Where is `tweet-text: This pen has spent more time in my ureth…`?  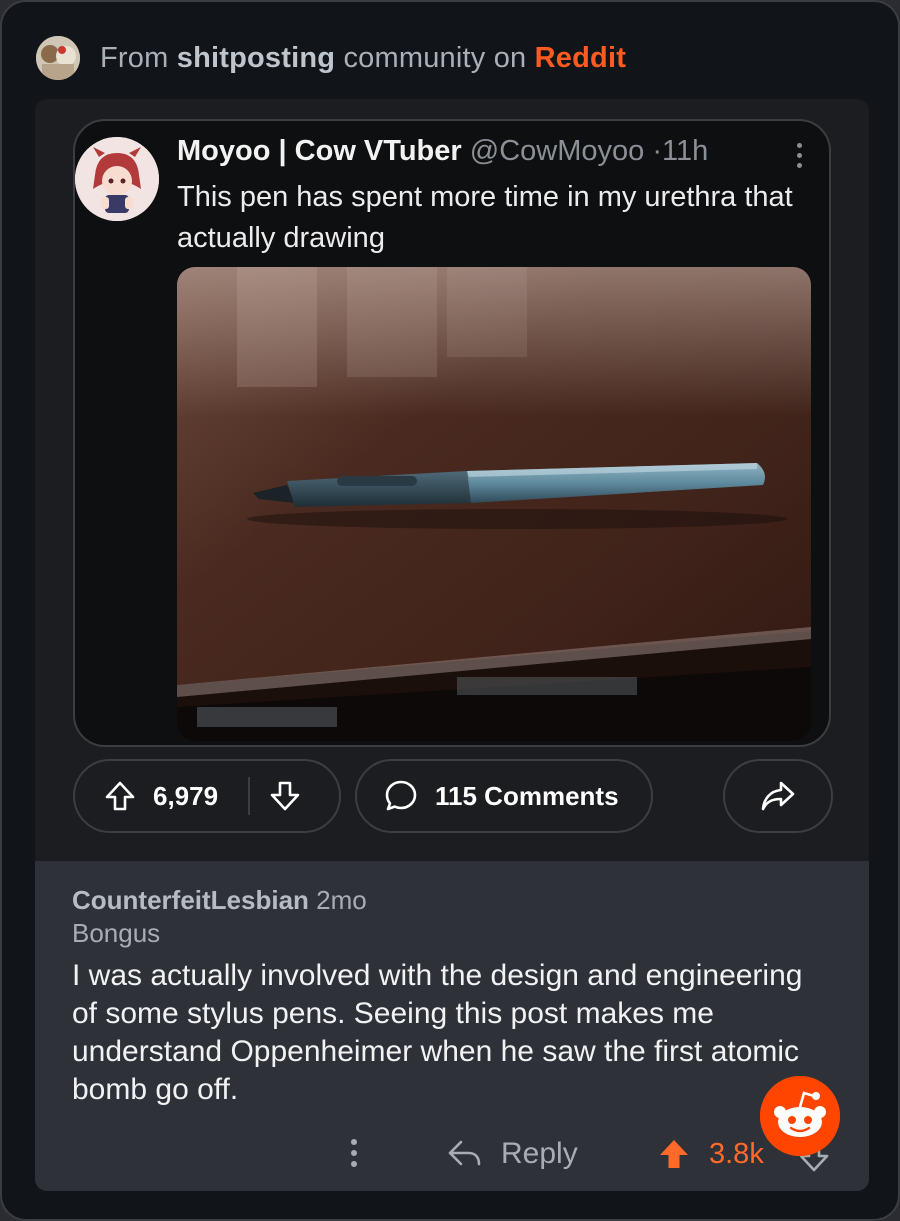 tweet-text: This pen has spent more time in my ureth… is located at coordinates (485, 217).